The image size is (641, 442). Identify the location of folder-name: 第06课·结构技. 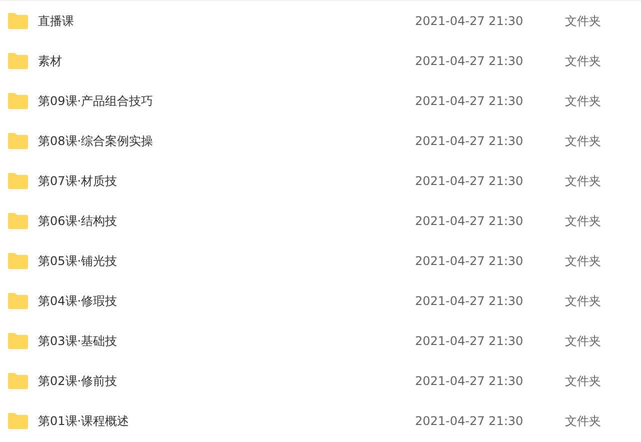
(226, 221).